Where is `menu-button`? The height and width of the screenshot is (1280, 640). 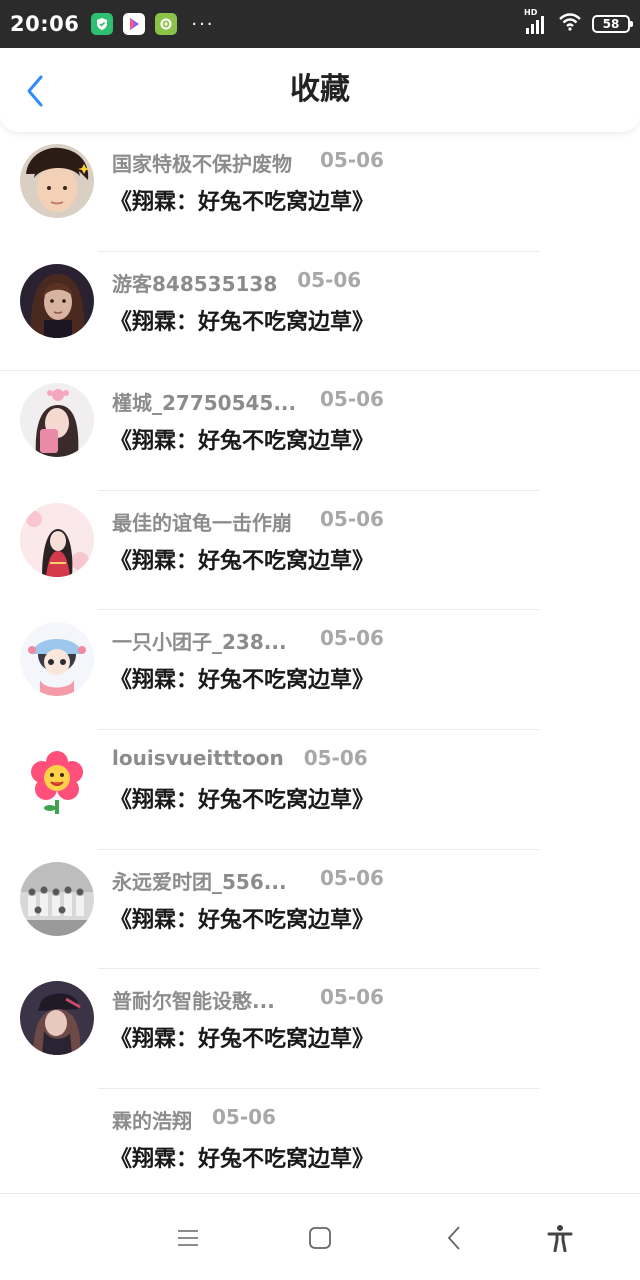 menu-button is located at coordinates (188, 1238).